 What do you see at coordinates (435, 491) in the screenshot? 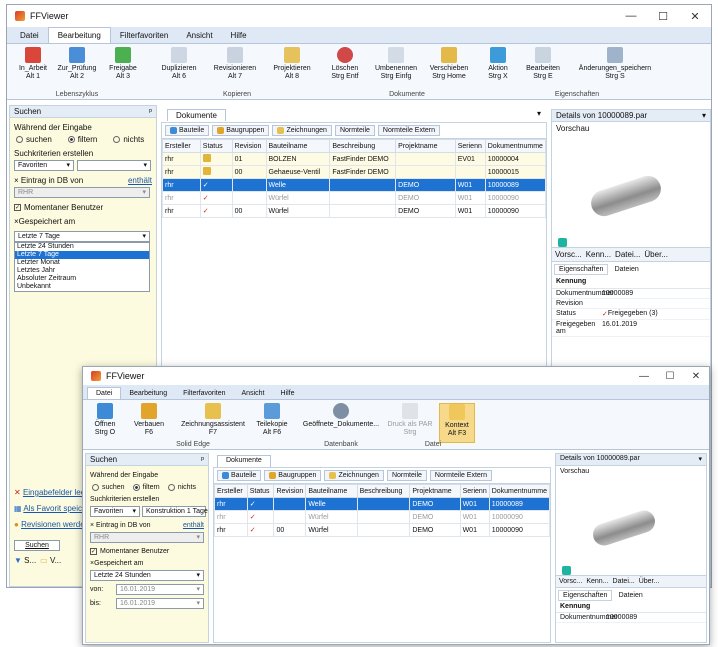
I see `column-header: Projektname` at bounding box center [435, 491].